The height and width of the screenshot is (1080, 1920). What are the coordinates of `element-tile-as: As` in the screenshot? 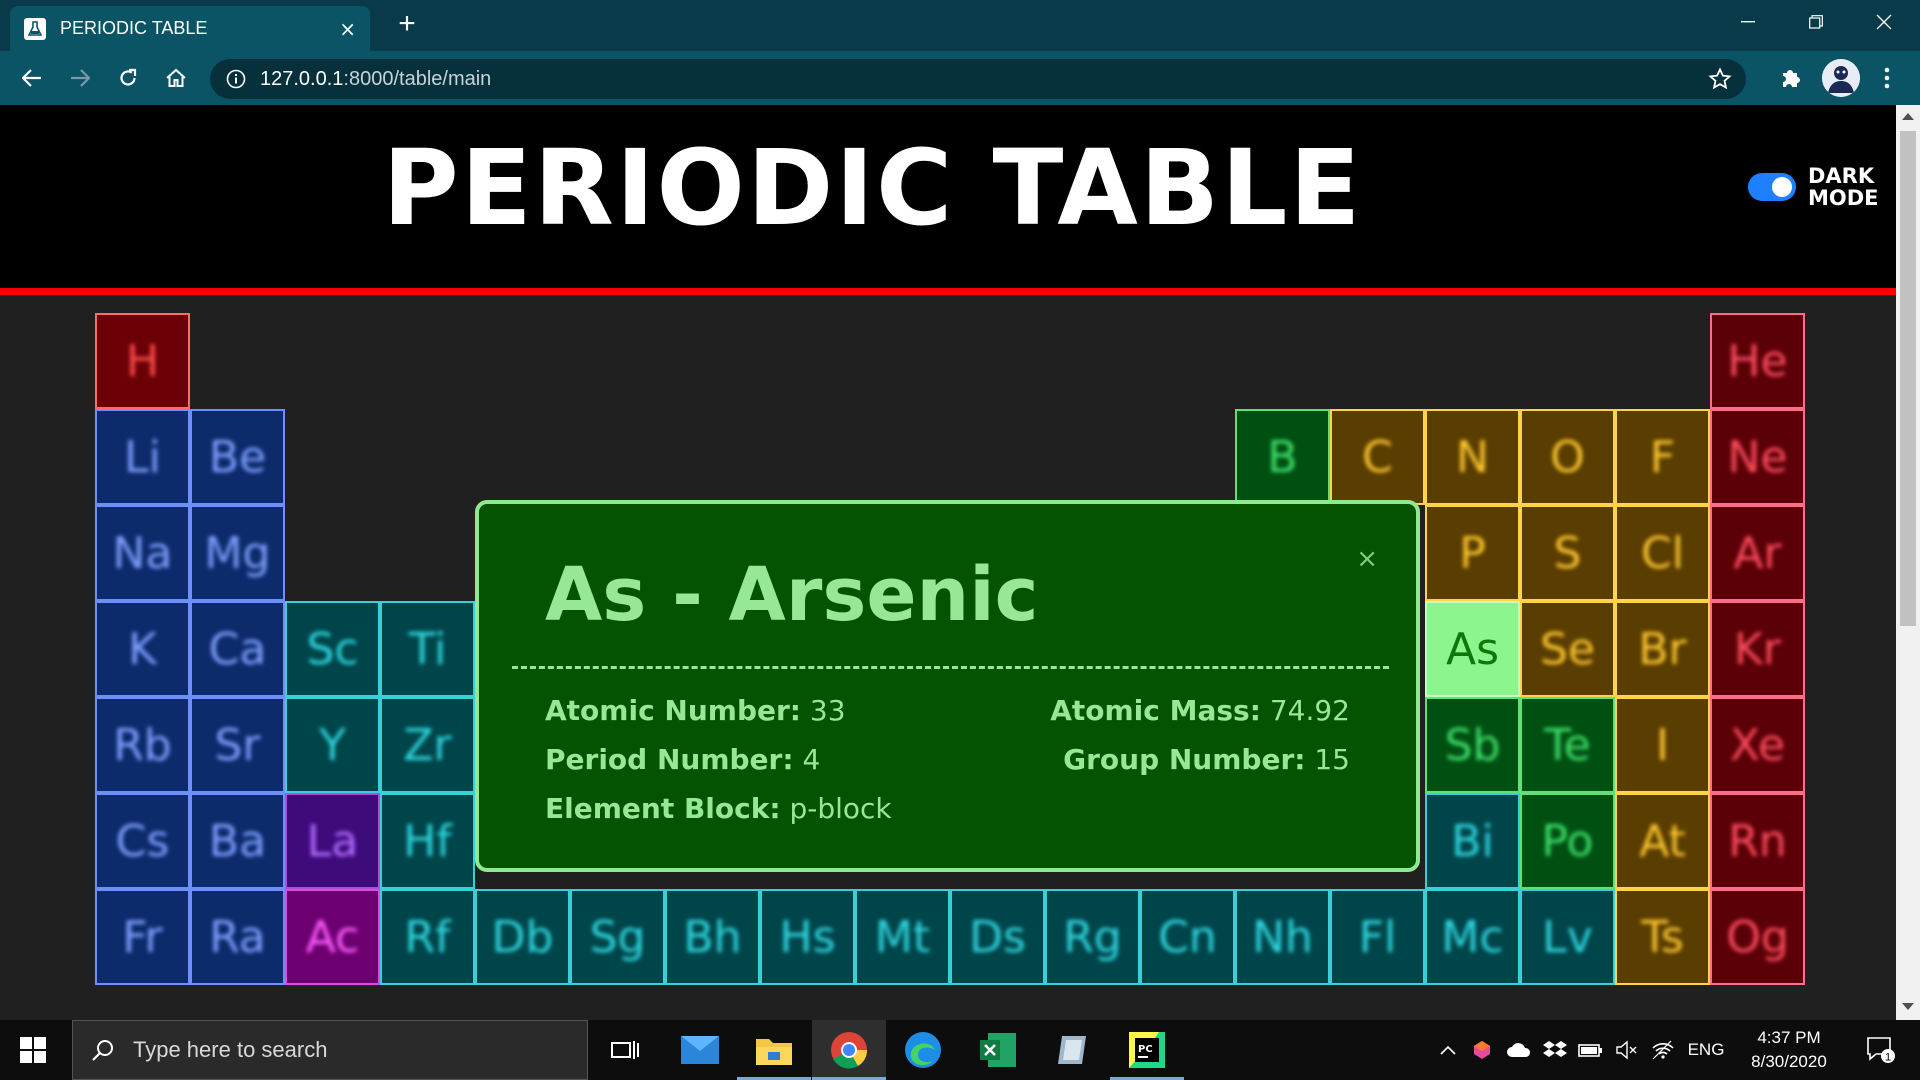 It's located at (1472, 649).